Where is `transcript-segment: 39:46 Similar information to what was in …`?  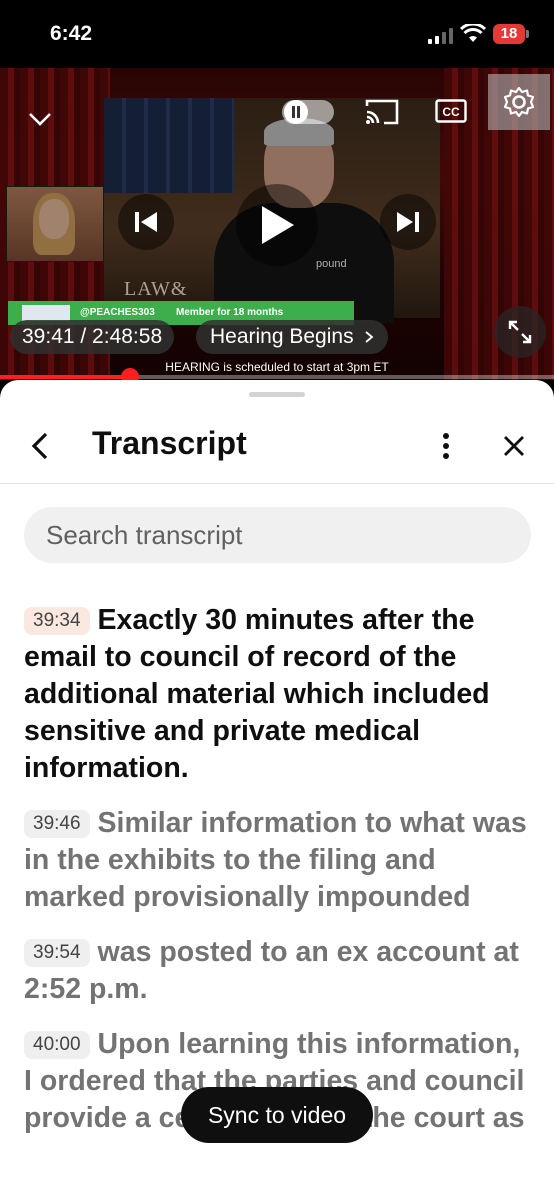 transcript-segment: 39:46 Similar information to what was in … is located at coordinates (277, 860).